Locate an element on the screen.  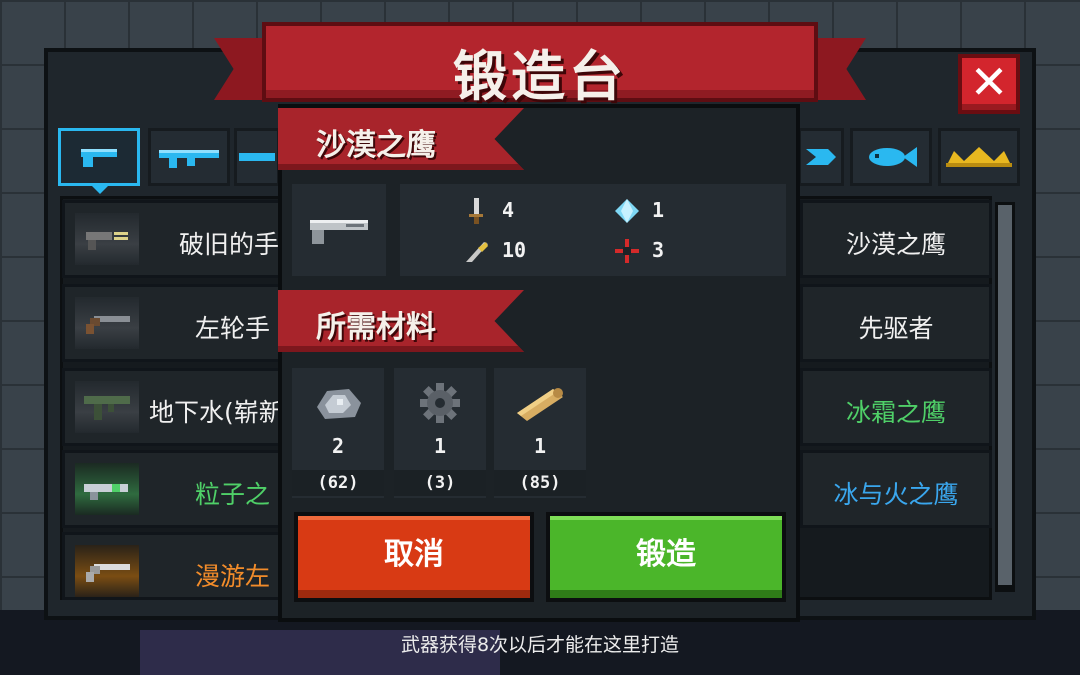
material-slot: 1 (85) is located at coordinates (540, 433).